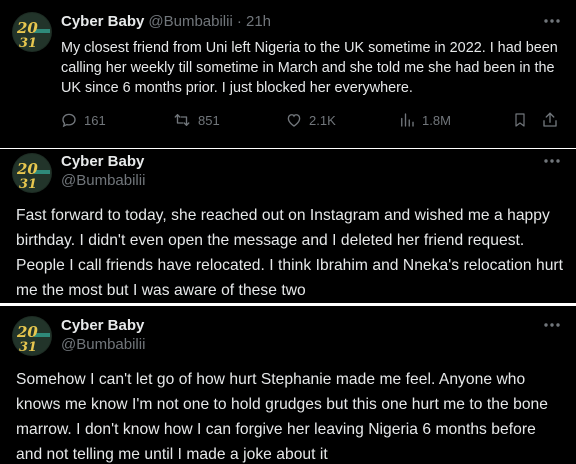 The image size is (576, 464). What do you see at coordinates (322, 120) in the screenshot?
I see `like-count: 2.1K` at bounding box center [322, 120].